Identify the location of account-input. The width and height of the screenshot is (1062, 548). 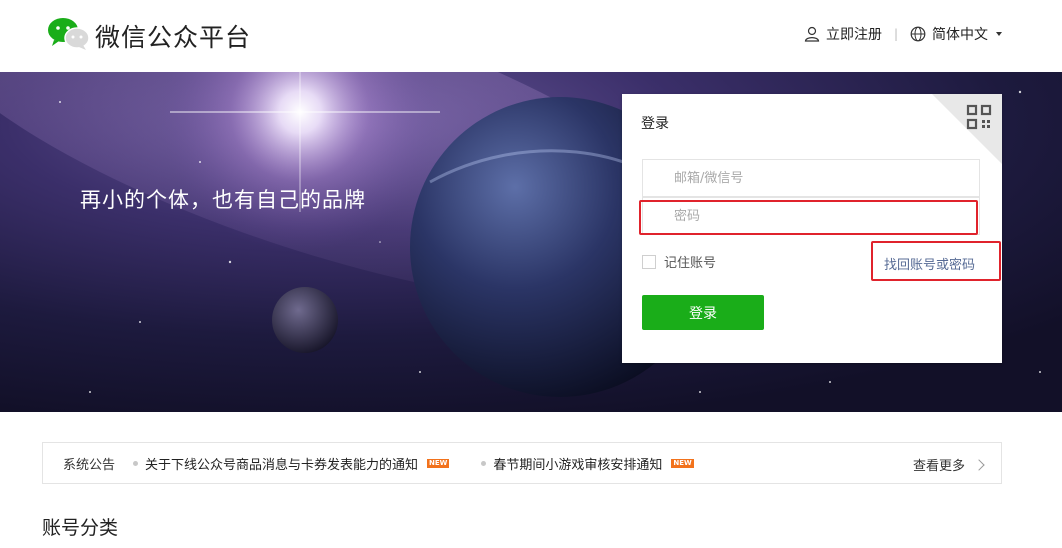
(811, 178).